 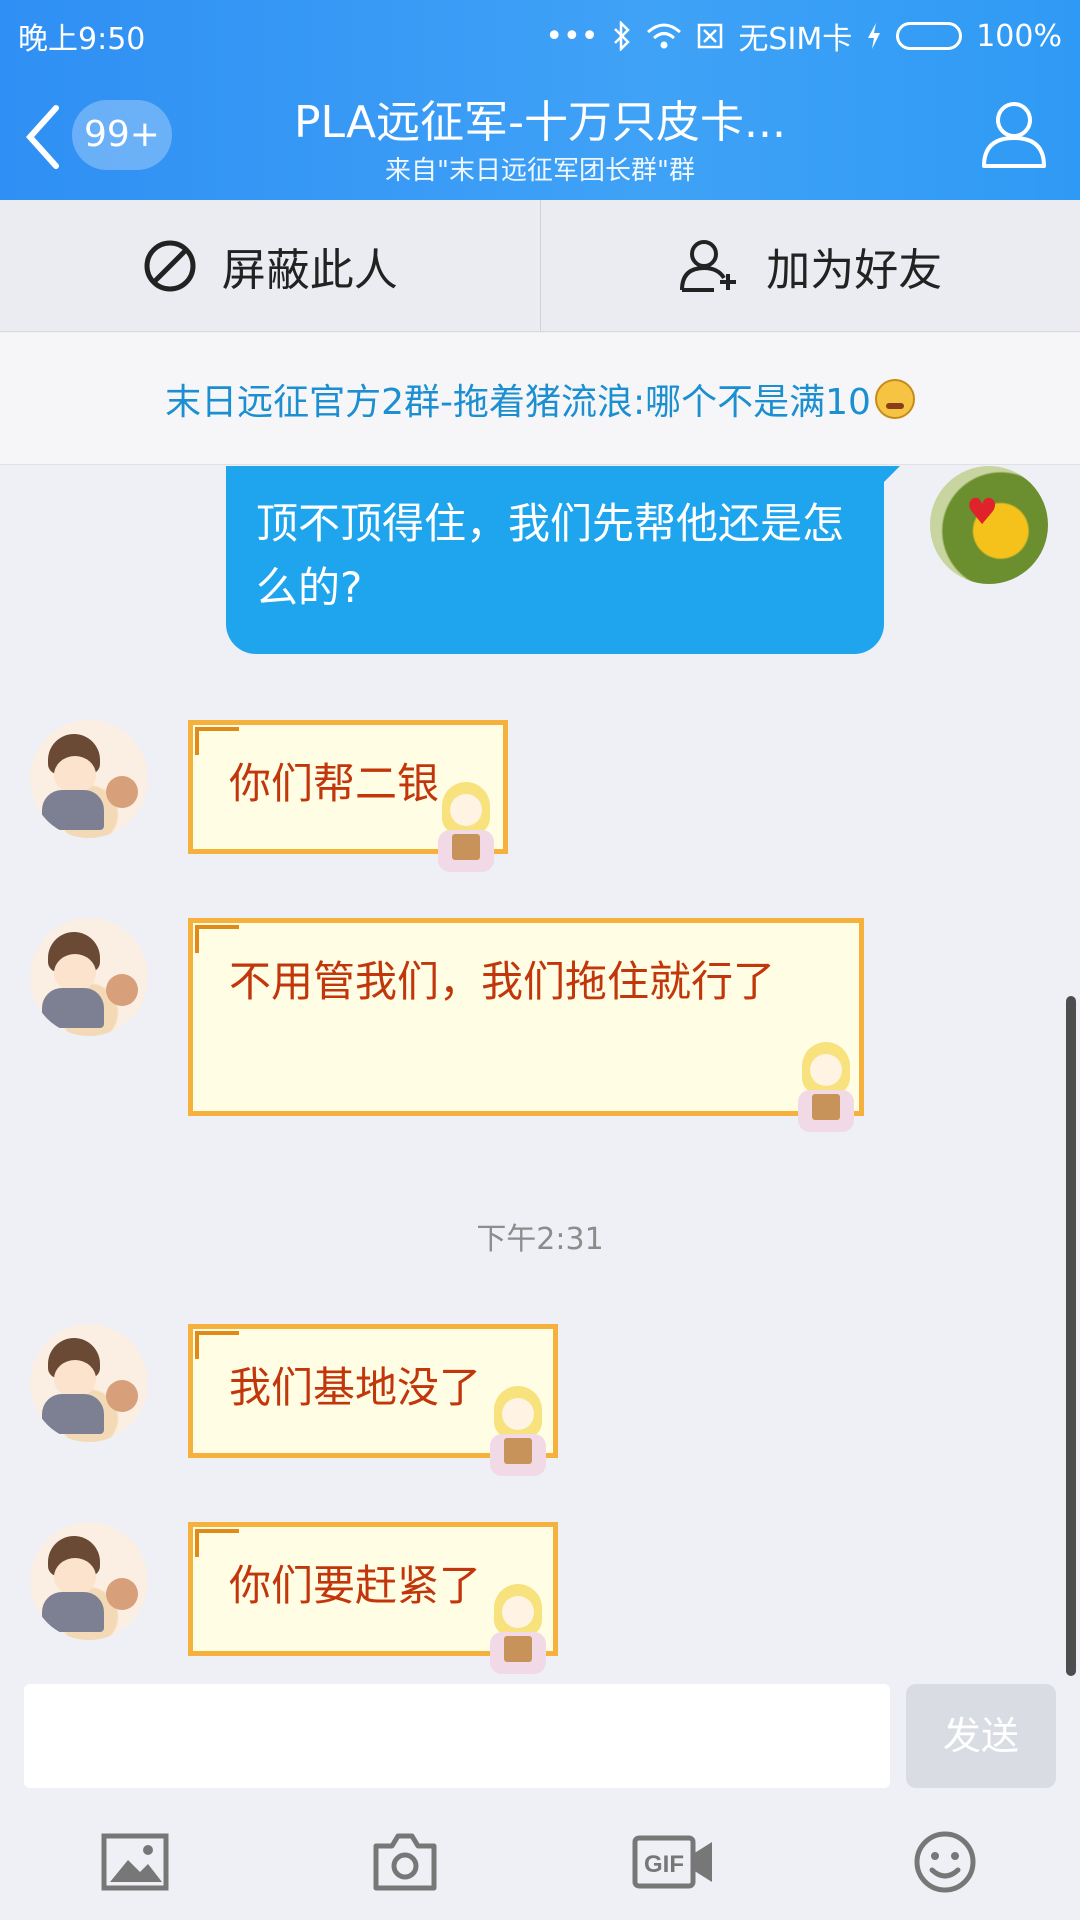 What do you see at coordinates (526, 1017) in the screenshot?
I see `received-message-bubble: 不用管我们，我们拖住就行了` at bounding box center [526, 1017].